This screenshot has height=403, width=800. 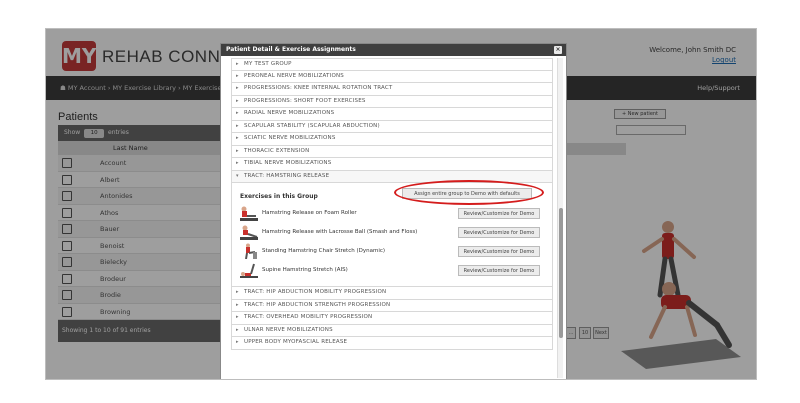 I want to click on group-label: RADIAL NERVE MOBILIZATIONS, so click(x=289, y=113).